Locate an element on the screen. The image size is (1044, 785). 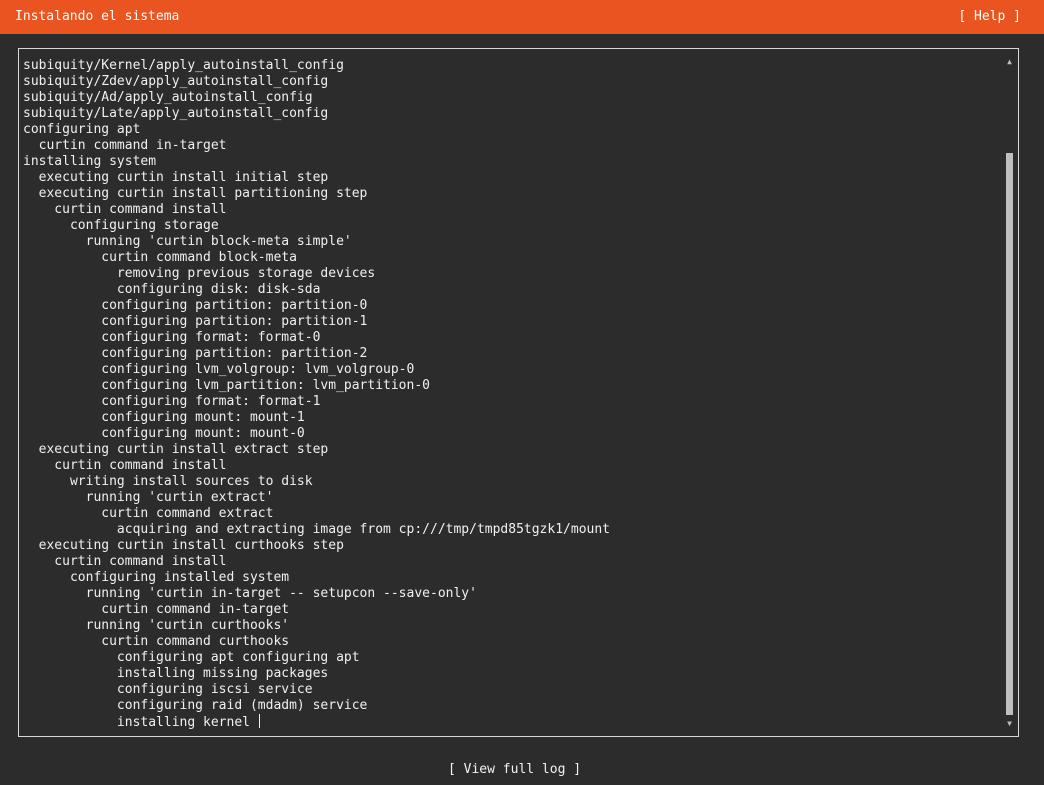
log-line: writing install sources to disk is located at coordinates (168, 481).